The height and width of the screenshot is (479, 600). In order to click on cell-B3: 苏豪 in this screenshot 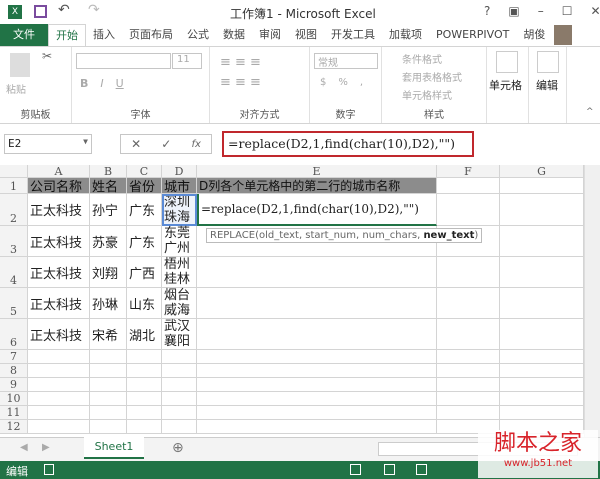, I will do `click(108, 241)`.